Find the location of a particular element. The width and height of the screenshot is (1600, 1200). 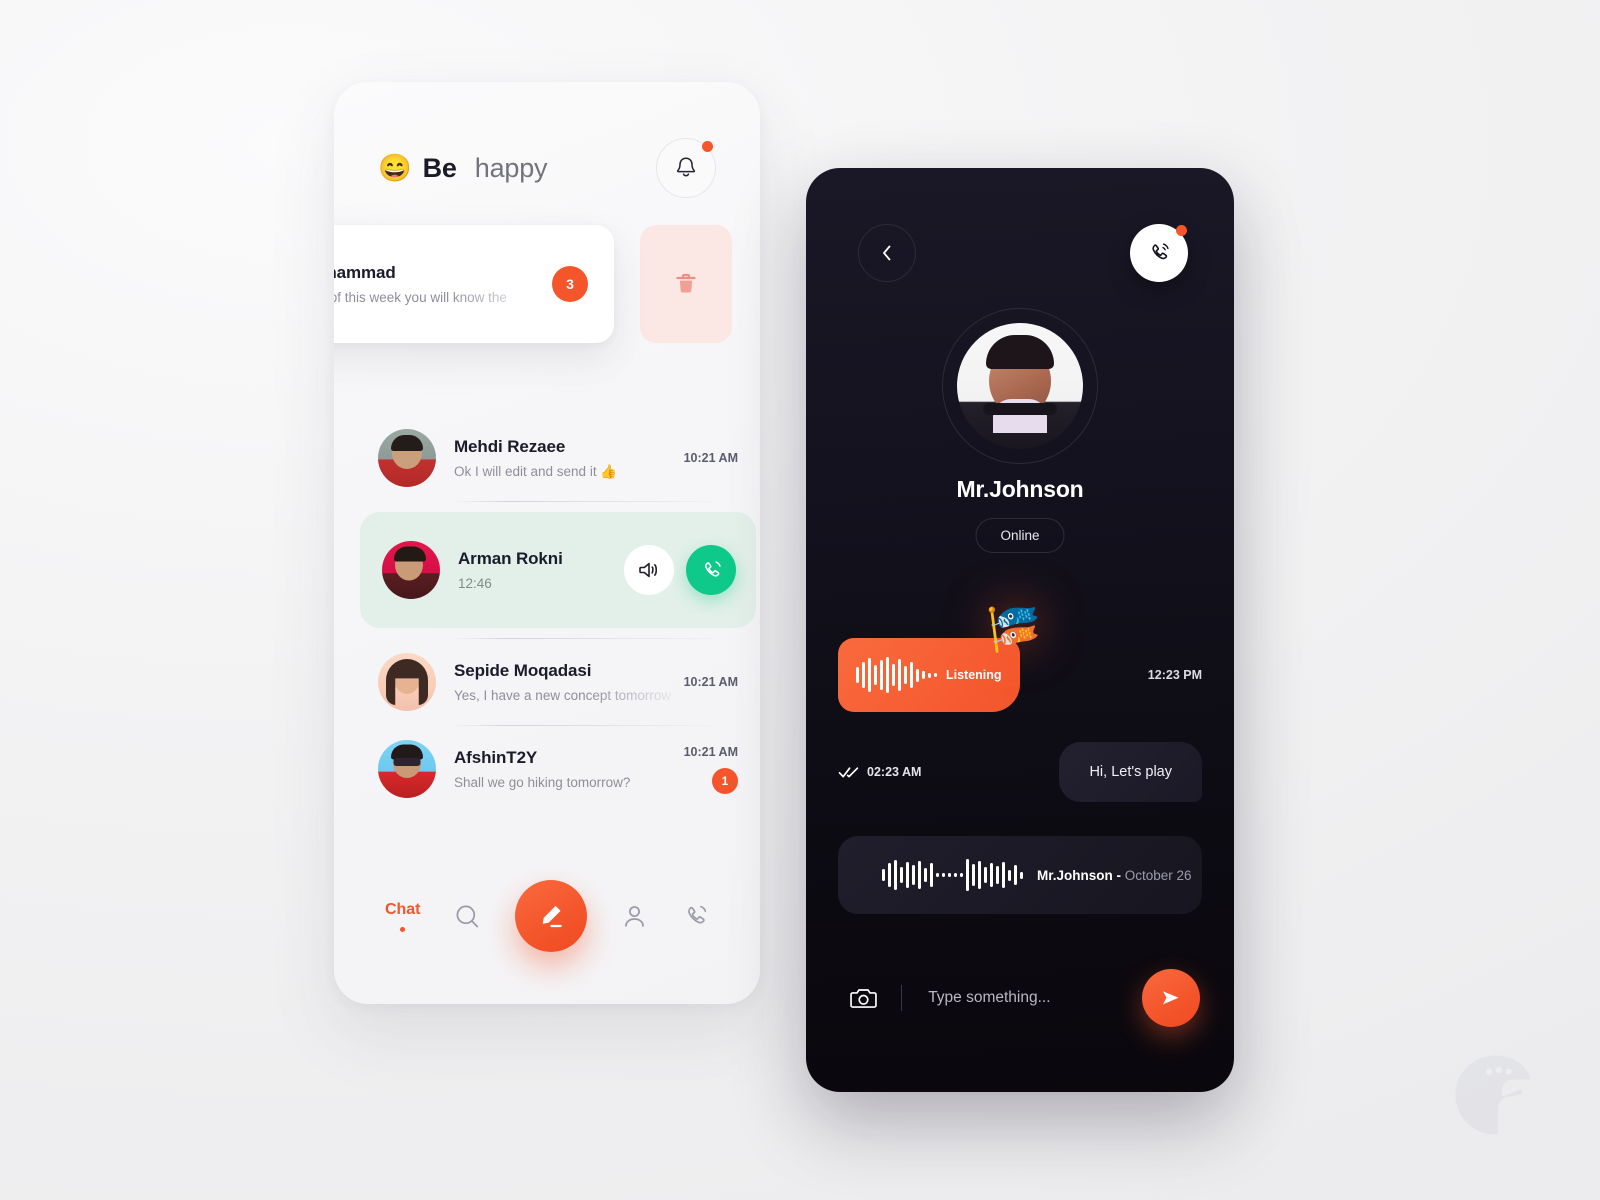

speaker-icon is located at coordinates (648, 570).